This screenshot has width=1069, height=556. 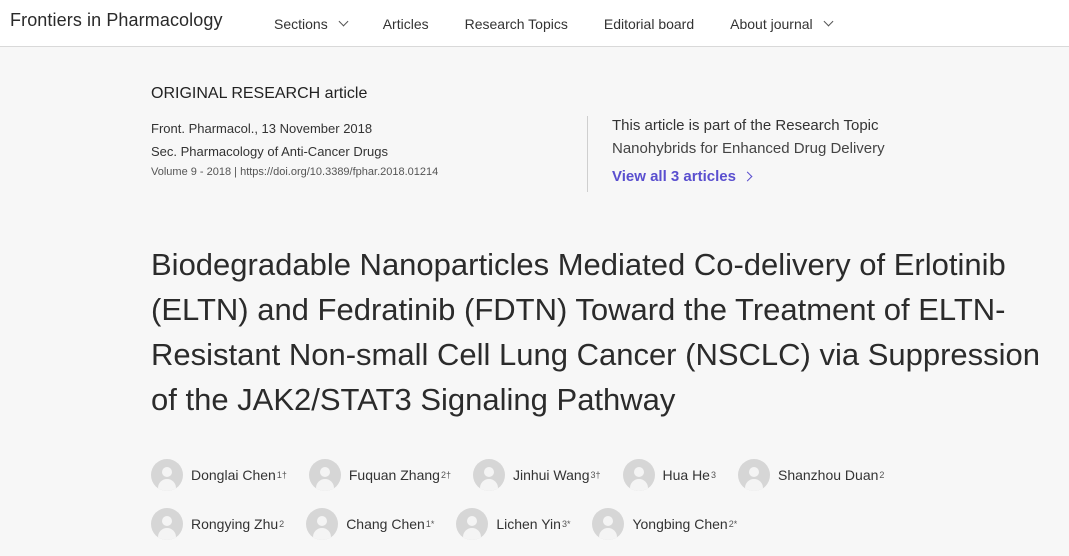 I want to click on author-item: Fuquan Zhang 2†, so click(x=379, y=475).